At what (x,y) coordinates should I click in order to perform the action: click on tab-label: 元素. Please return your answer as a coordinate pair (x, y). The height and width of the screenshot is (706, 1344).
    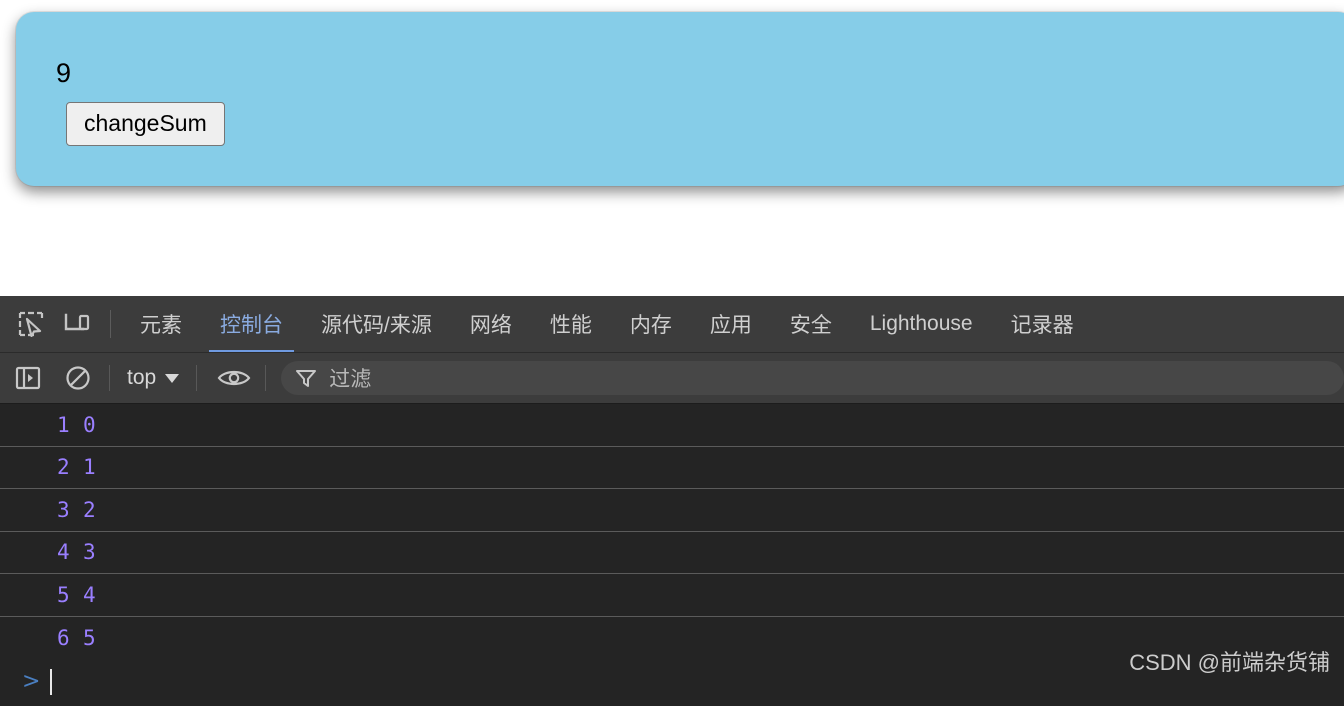
    Looking at the image, I should click on (161, 325).